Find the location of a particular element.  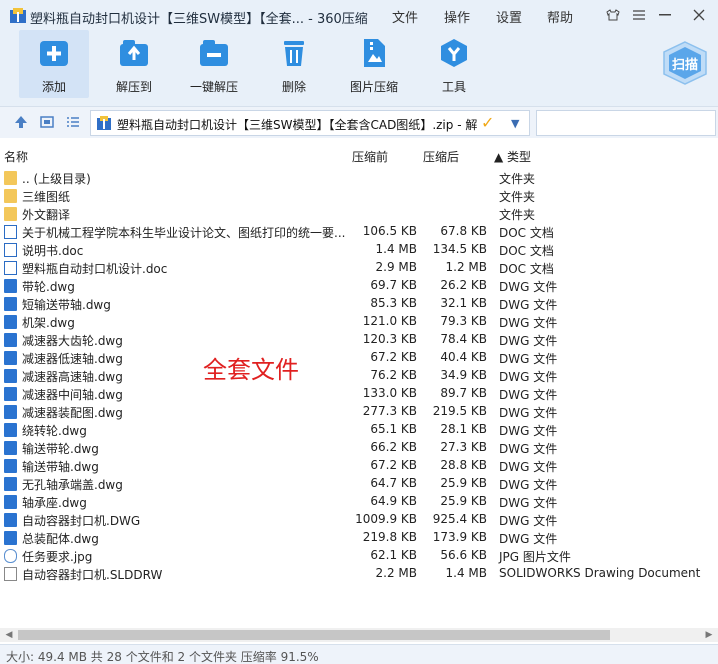

extract-to-button: 解压到 is located at coordinates (134, 64).